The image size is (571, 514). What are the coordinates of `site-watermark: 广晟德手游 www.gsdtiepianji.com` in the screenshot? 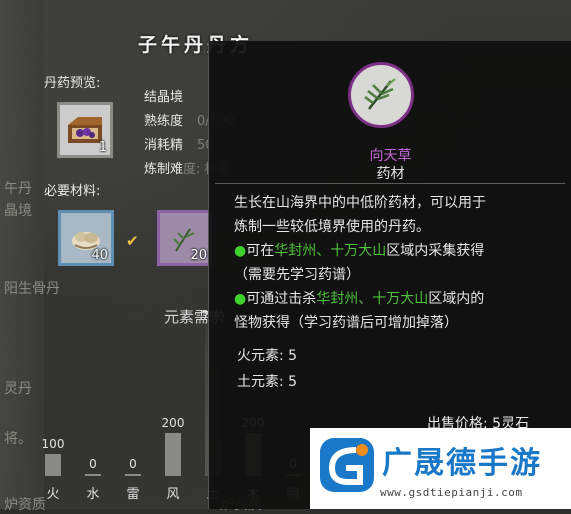 It's located at (440, 468).